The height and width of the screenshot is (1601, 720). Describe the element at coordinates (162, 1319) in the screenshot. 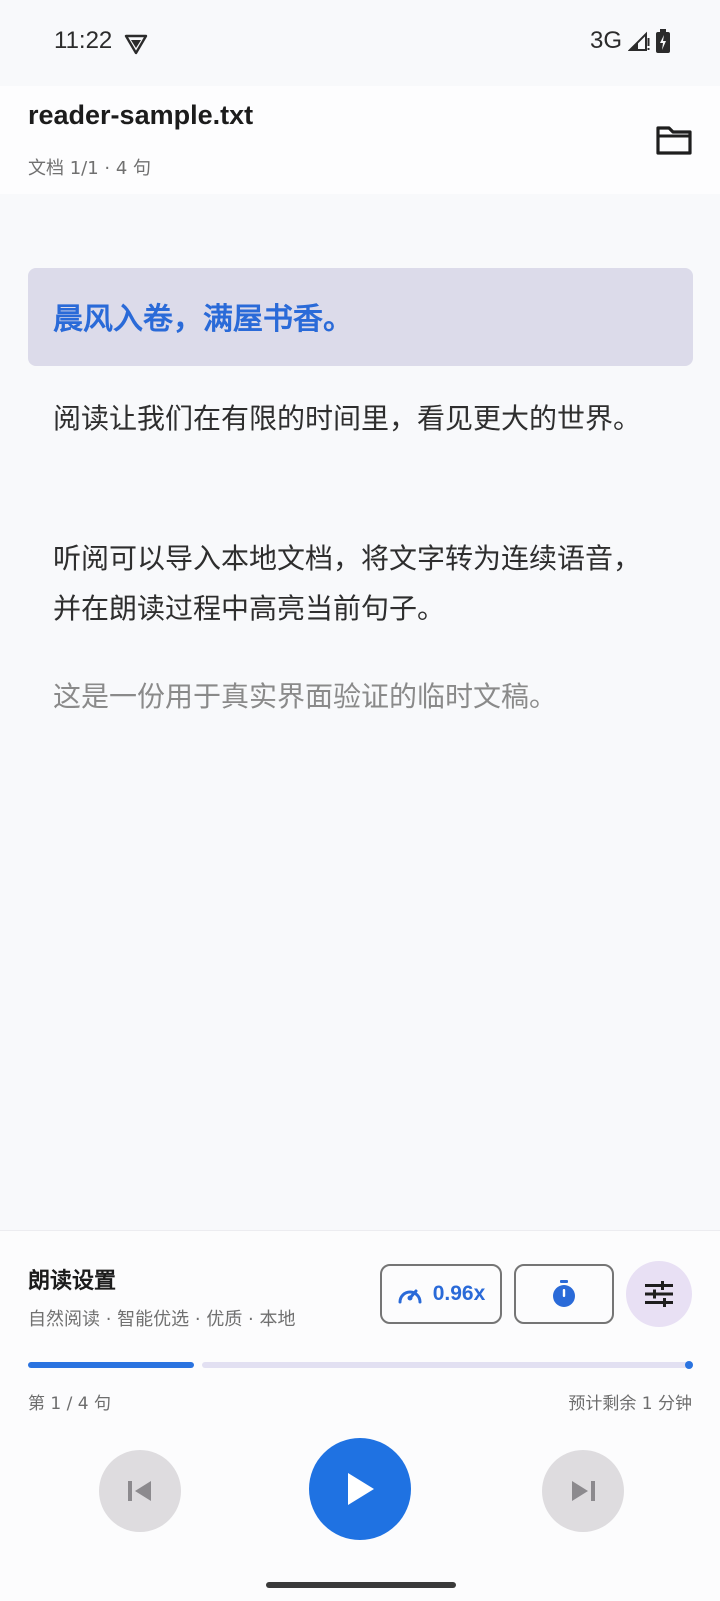

I see `settings-summary: 自然阅读 · 智能优选 · 优质 · 本地` at that location.